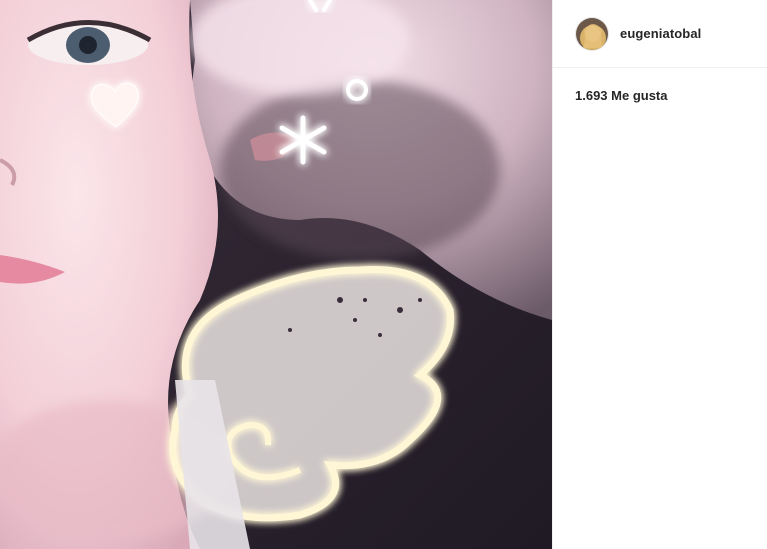  I want to click on post-header: eugeniatobal, so click(660, 34).